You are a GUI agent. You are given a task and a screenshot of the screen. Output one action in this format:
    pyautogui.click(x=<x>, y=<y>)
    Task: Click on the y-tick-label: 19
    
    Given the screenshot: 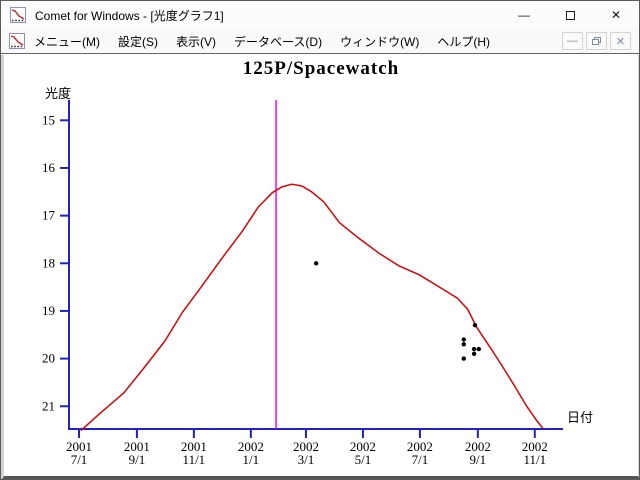 What is the action you would take?
    pyautogui.click(x=48, y=310)
    